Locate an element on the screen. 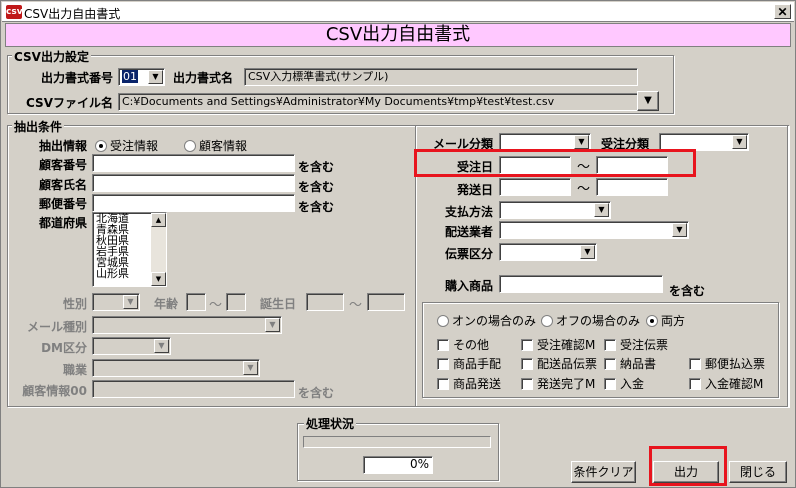 The image size is (796, 488). csv-file-label: CSVファイル名 is located at coordinates (69, 103).